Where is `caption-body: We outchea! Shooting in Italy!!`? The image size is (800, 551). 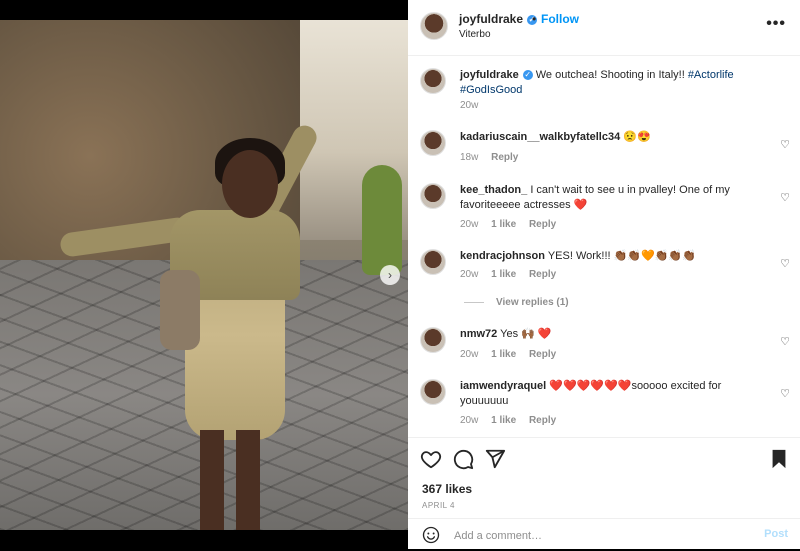
caption-body: We outchea! Shooting in Italy!! is located at coordinates (611, 75).